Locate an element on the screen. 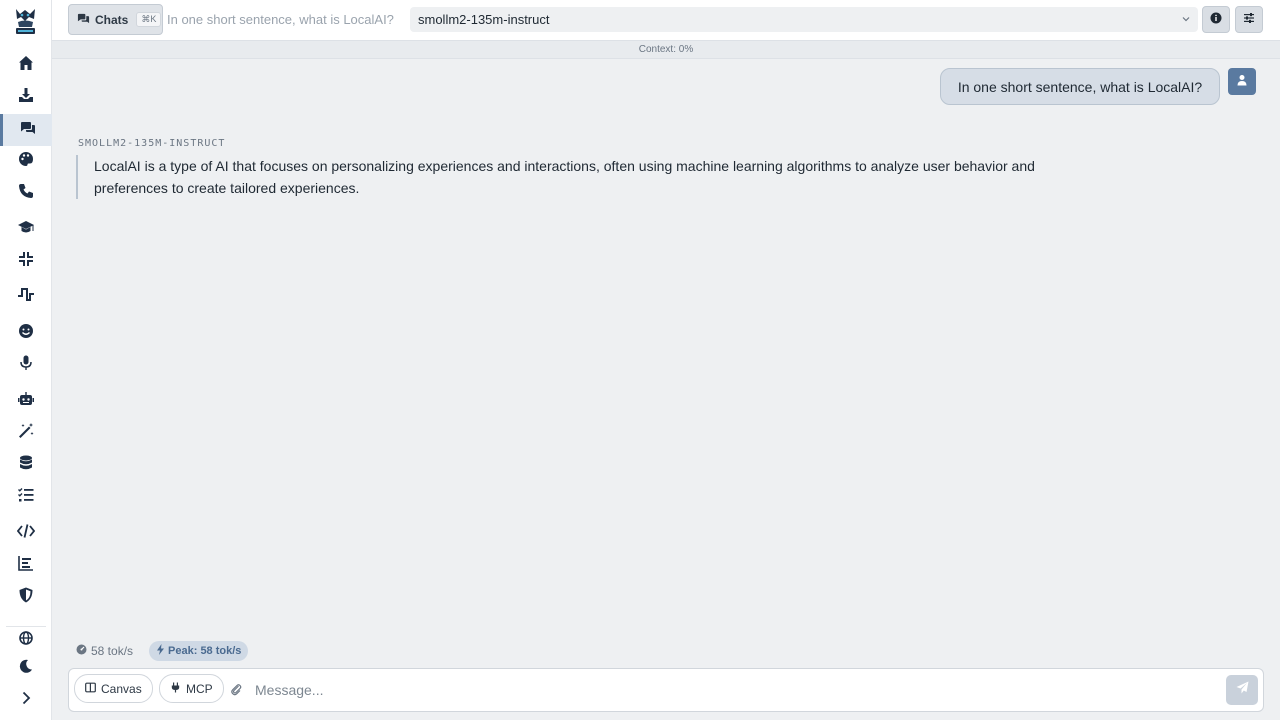 The height and width of the screenshot is (720, 1280). plug-icon is located at coordinates (175, 689).